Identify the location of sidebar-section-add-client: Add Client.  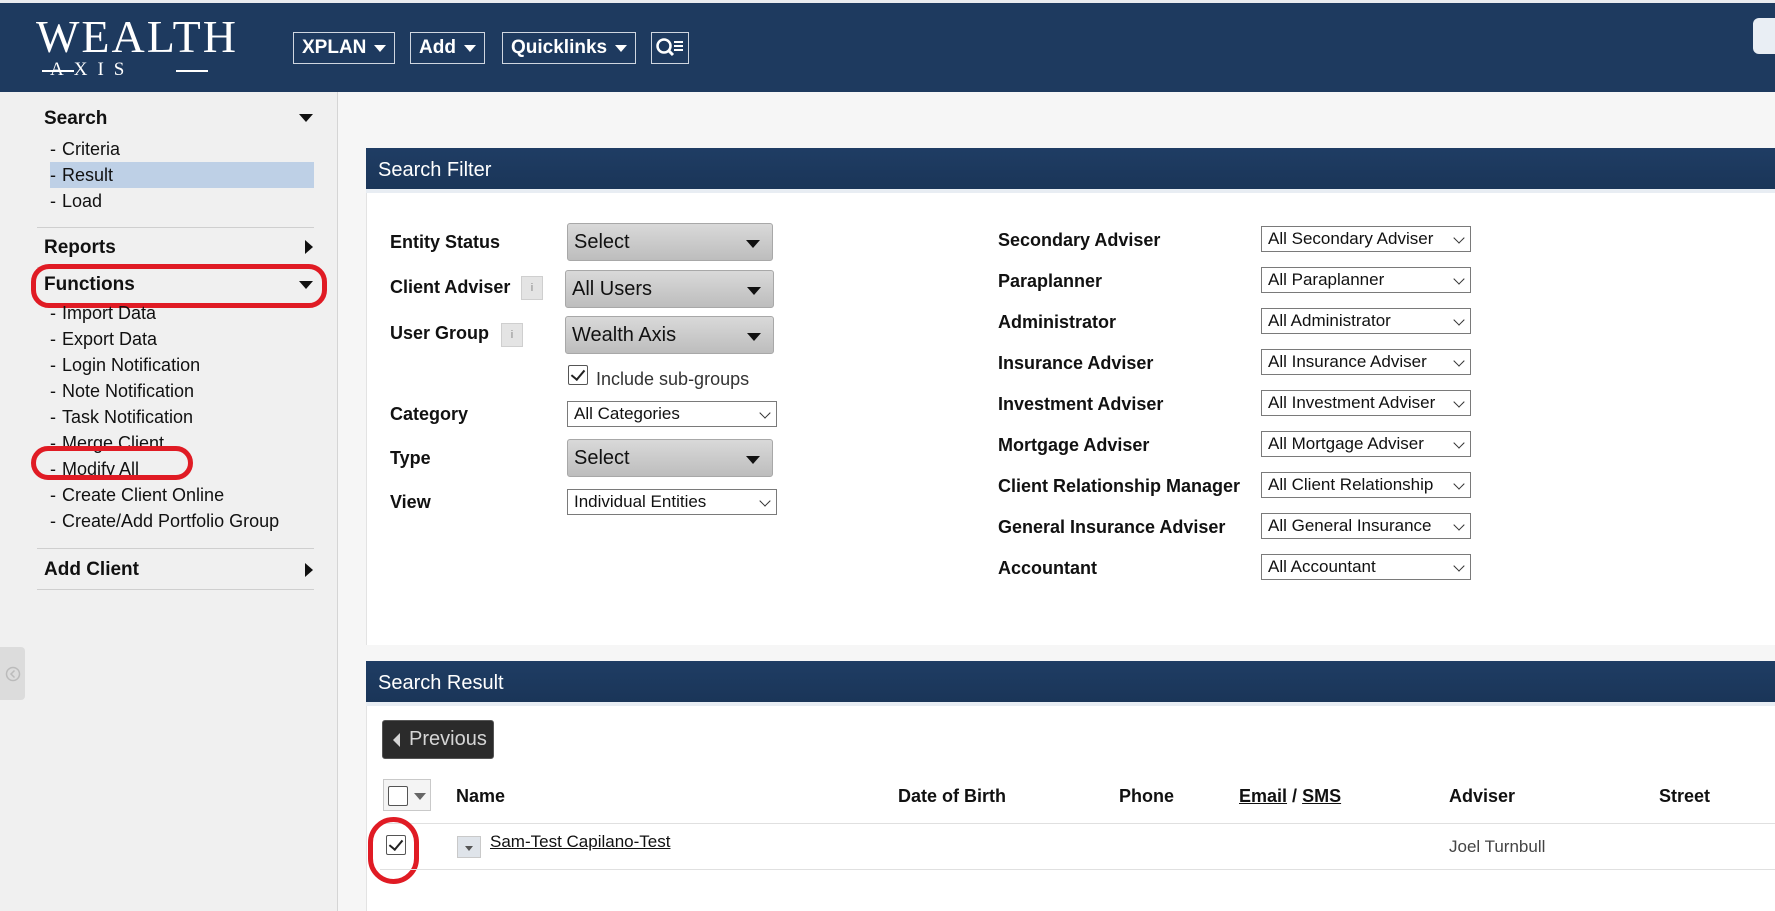
(91, 570).